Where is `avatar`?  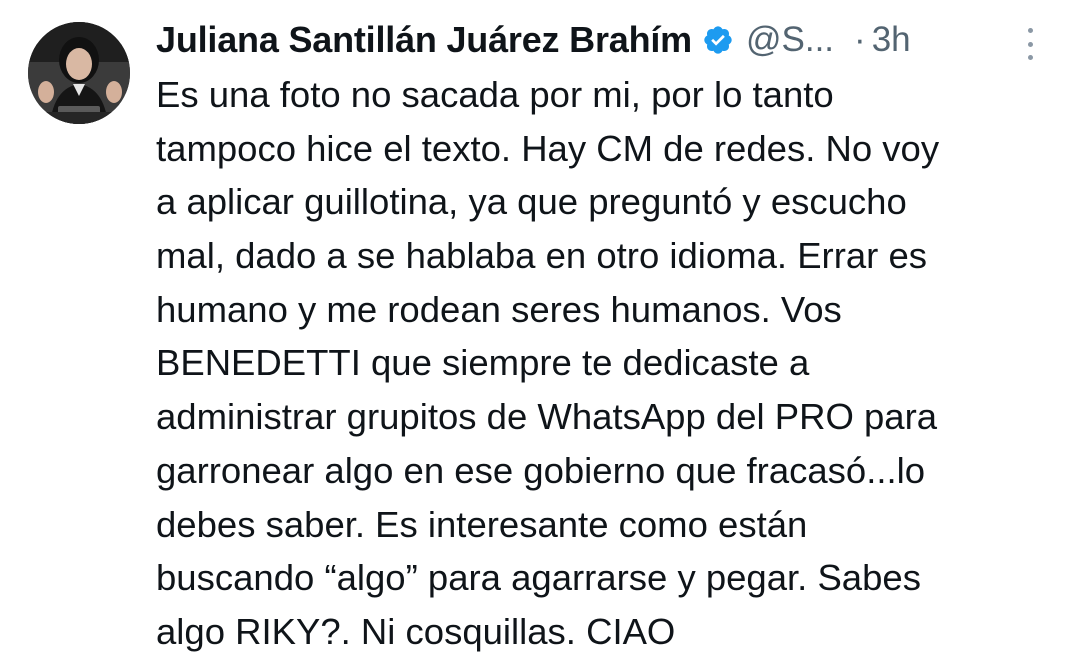 avatar is located at coordinates (79, 73).